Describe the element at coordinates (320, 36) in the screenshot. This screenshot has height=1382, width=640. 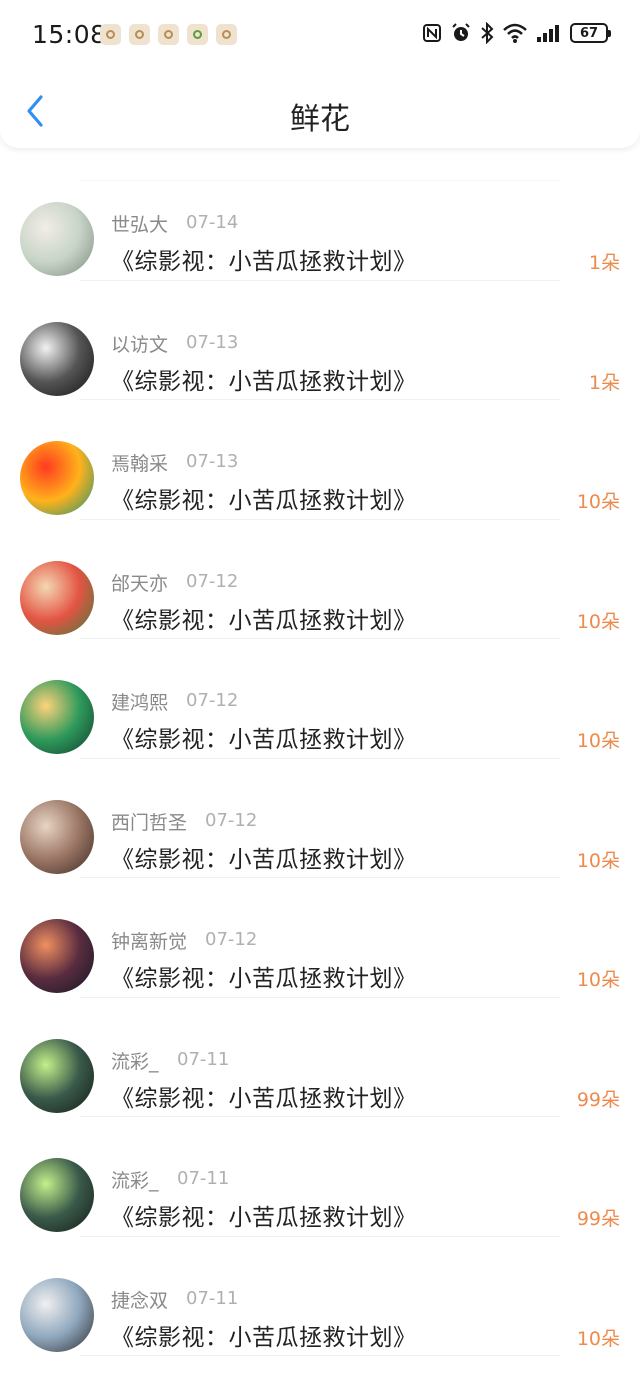
I see `status-bar: 15:08 67` at that location.